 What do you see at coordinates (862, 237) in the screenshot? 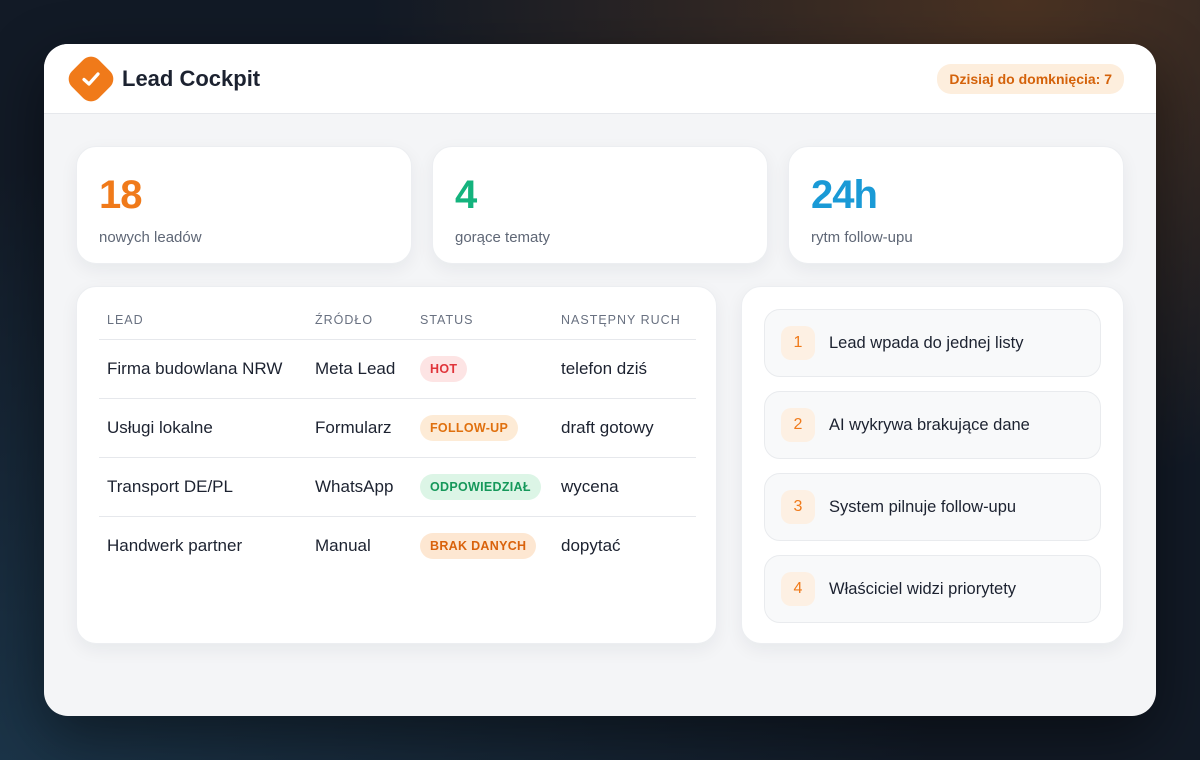
I see `stat-label: rytm follow-upu` at bounding box center [862, 237].